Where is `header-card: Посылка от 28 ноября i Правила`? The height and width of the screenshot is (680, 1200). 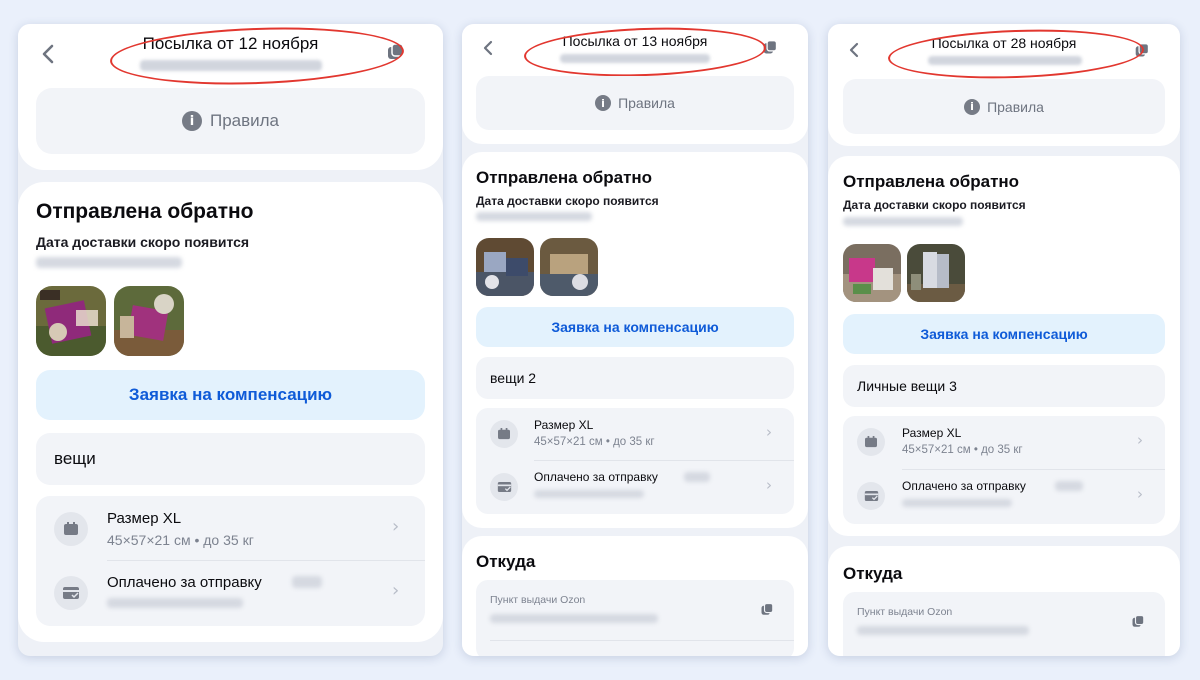
header-card: Посылка от 28 ноября i Правила is located at coordinates (1004, 85).